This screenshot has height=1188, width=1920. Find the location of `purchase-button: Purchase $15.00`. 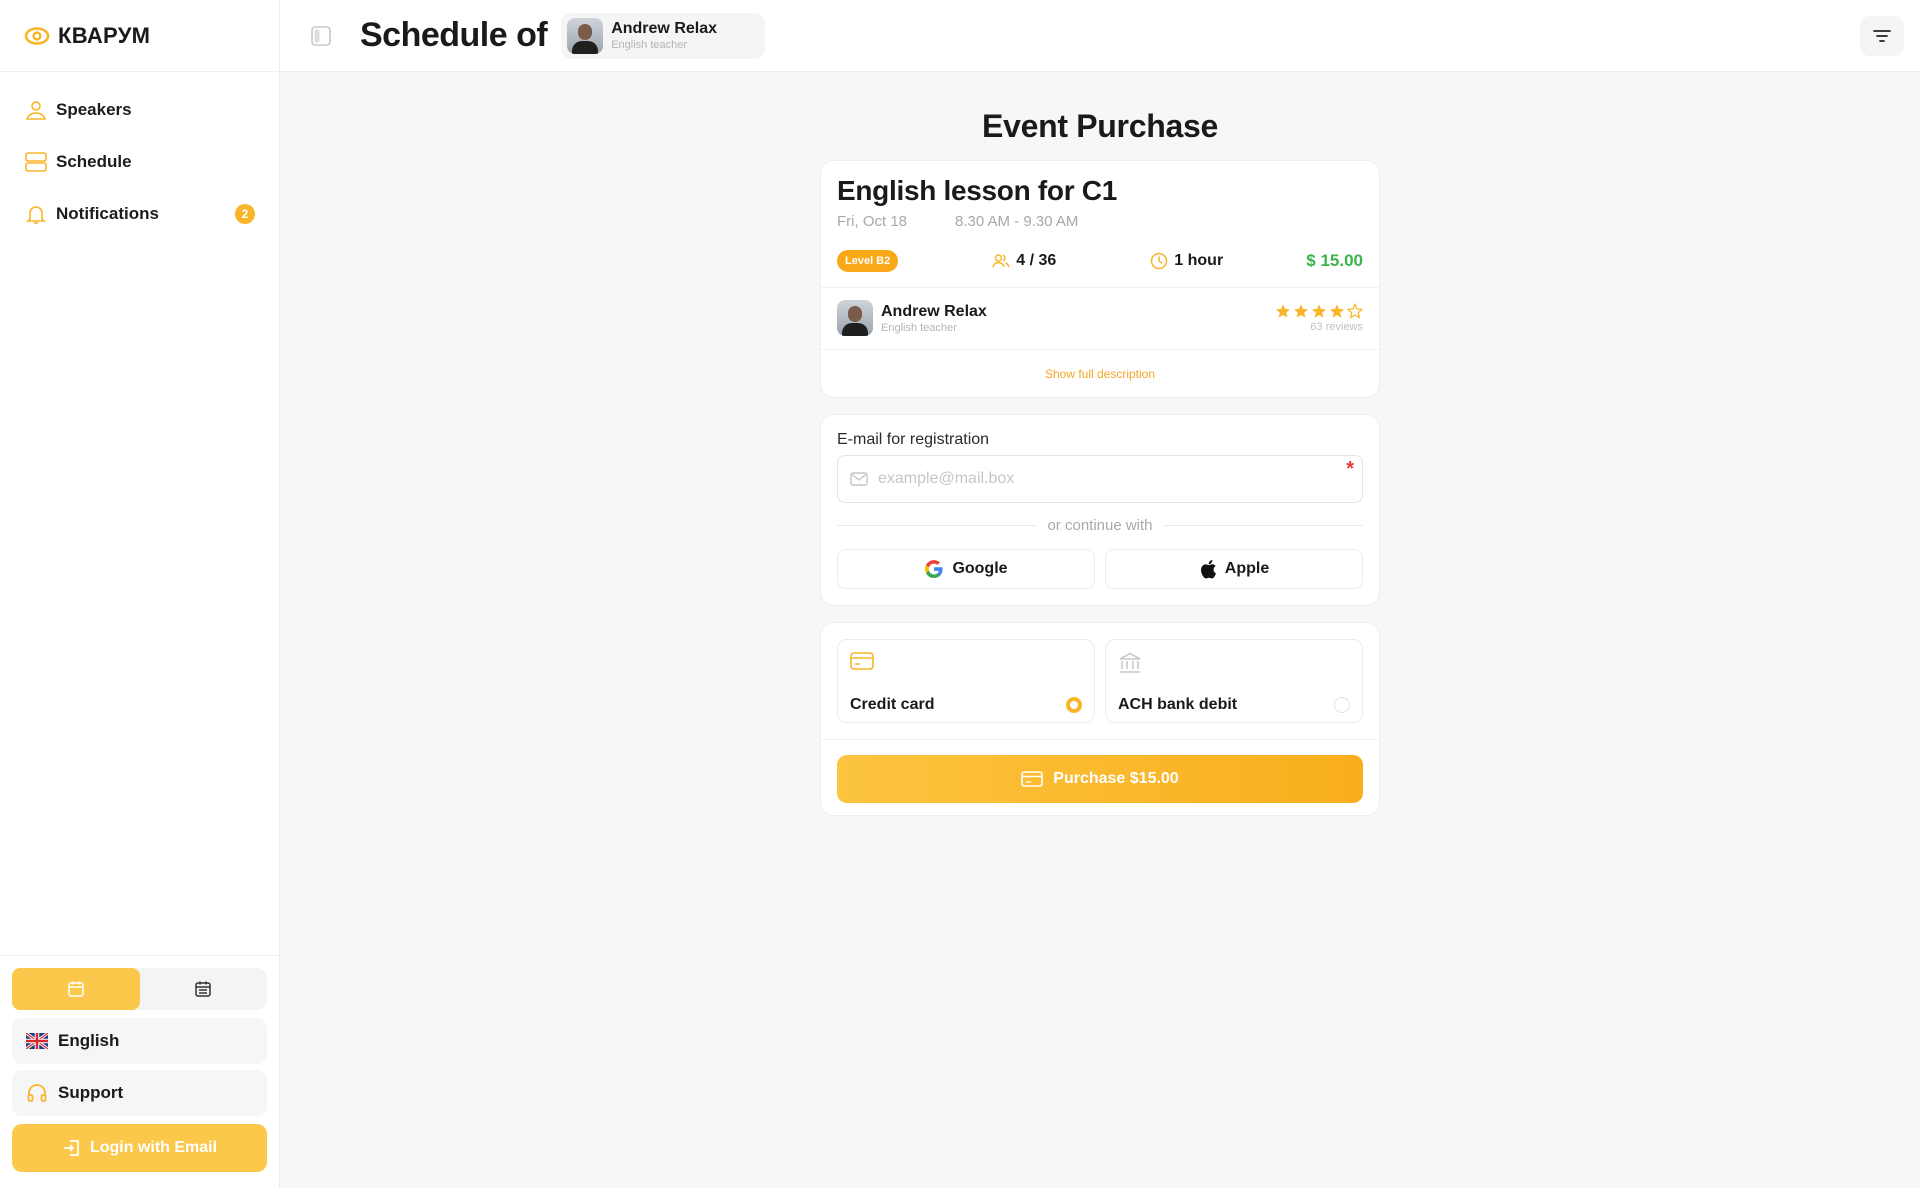

purchase-button: Purchase $15.00 is located at coordinates (1100, 779).